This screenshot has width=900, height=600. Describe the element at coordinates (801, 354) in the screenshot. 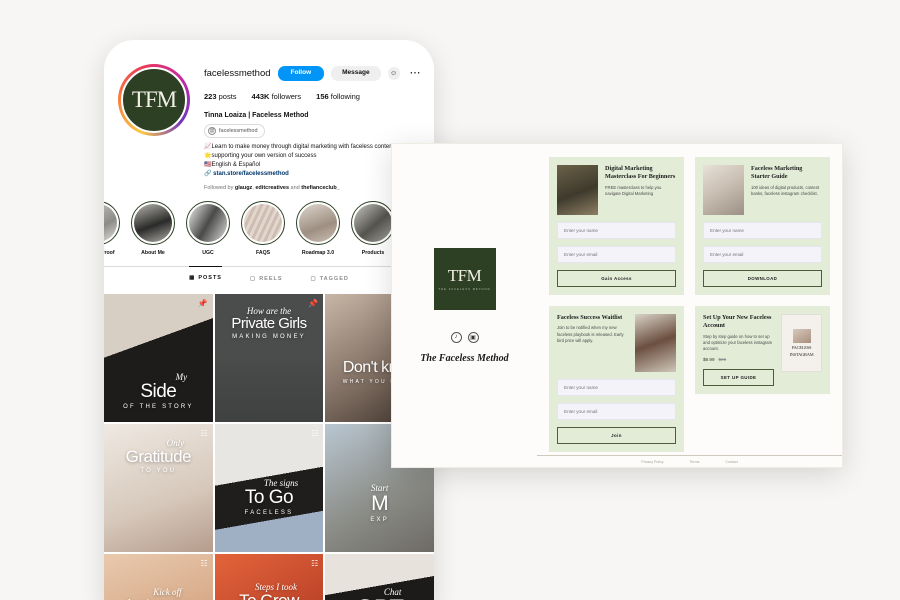

I see `cover-title-2: INSTAGRAM` at that location.